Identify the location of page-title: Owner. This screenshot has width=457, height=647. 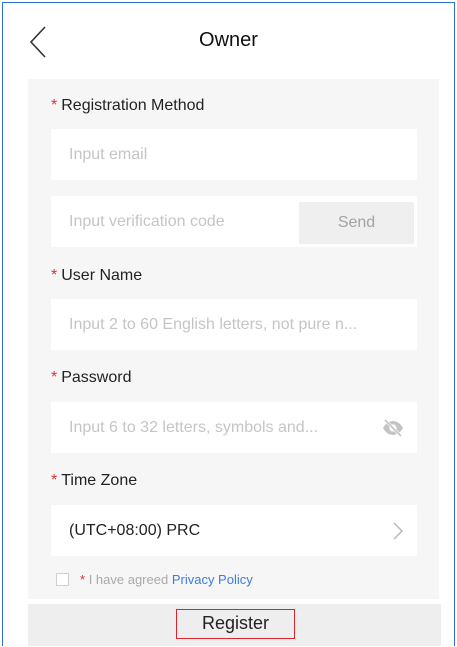
(228, 40).